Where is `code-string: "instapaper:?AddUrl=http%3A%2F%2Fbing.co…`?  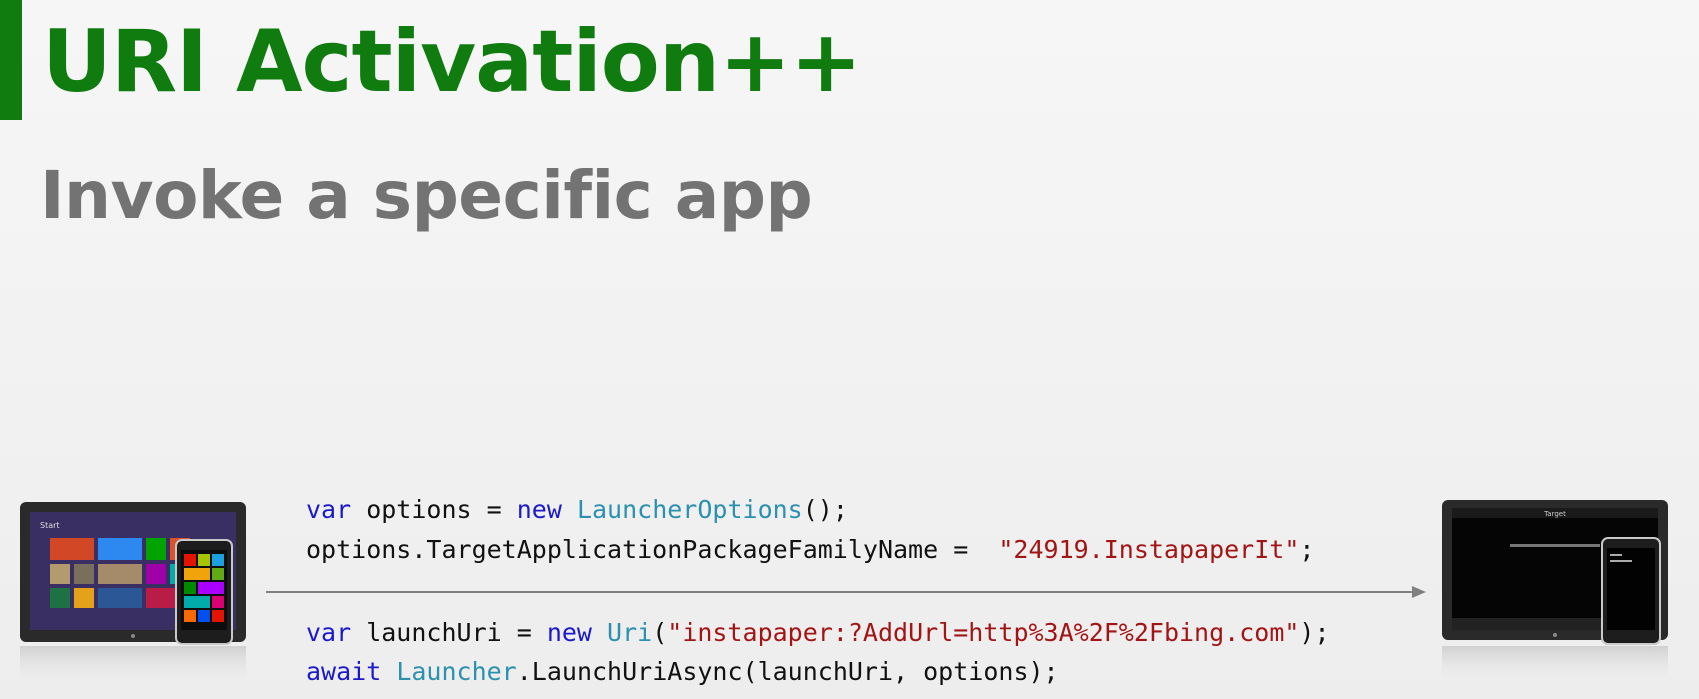
code-string: "instapaper:?AddUrl=http%3A%2F%2Fbing.co… is located at coordinates (983, 632).